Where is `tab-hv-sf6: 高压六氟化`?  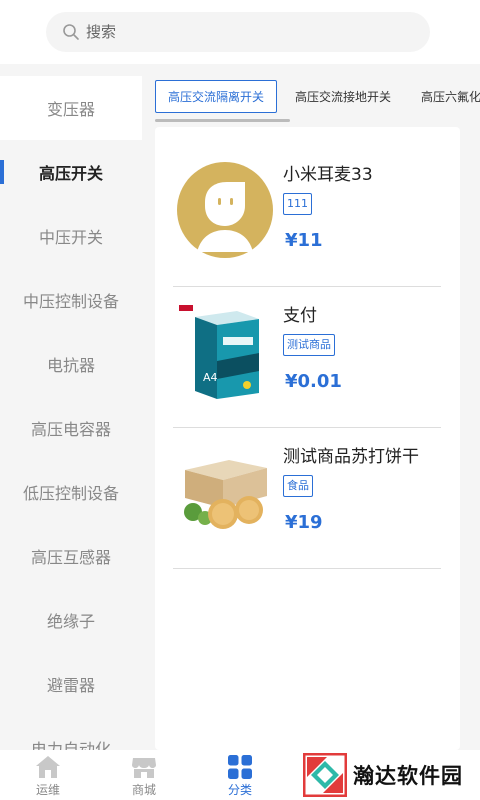 tab-hv-sf6: 高压六氟化 is located at coordinates (450, 96).